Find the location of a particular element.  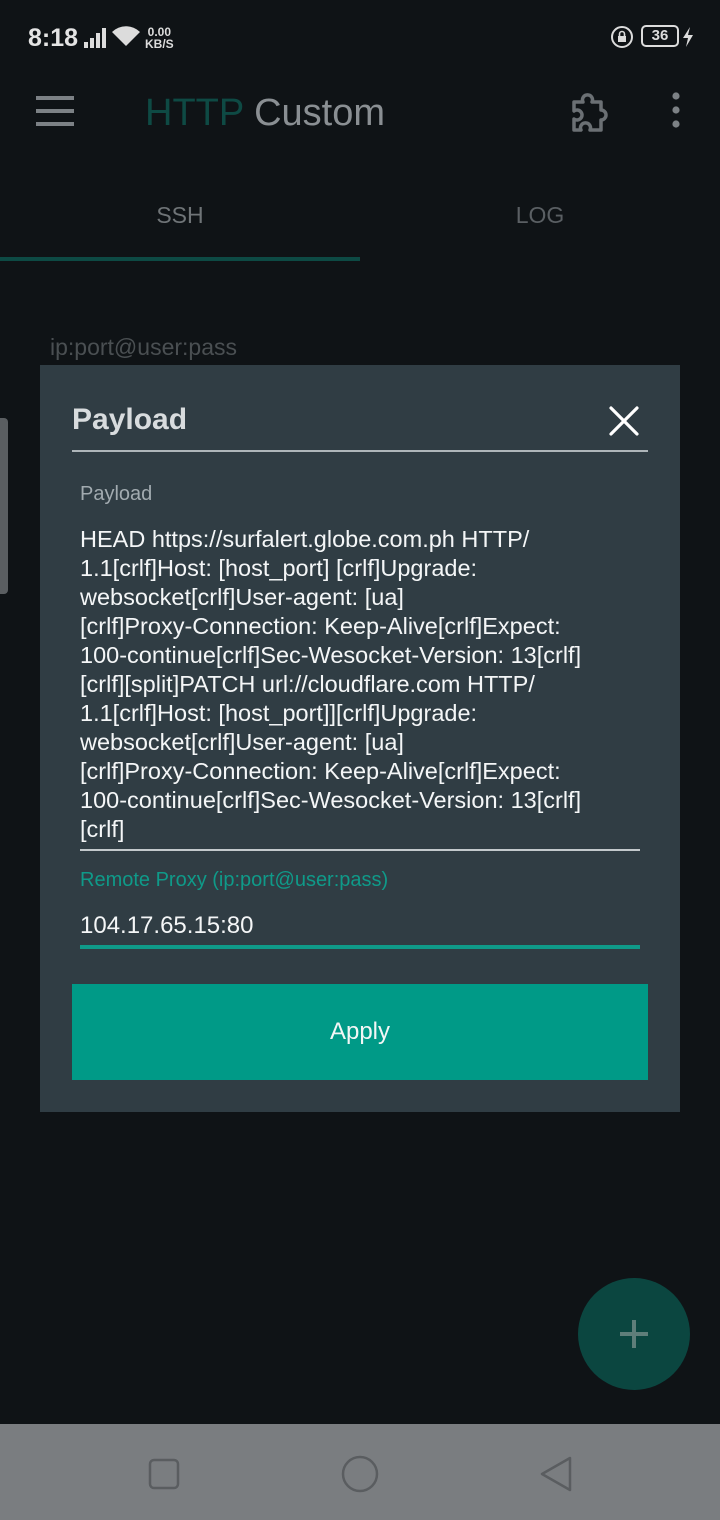

wifi-icon is located at coordinates (126, 36).